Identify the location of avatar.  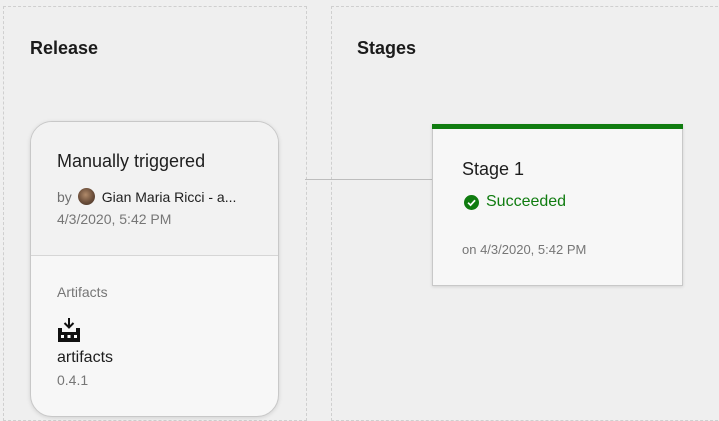
(86, 196).